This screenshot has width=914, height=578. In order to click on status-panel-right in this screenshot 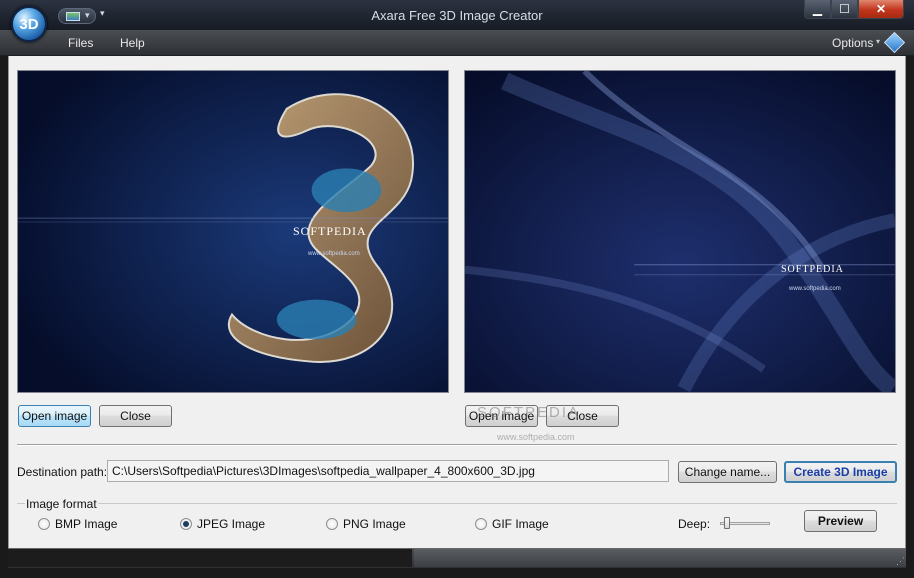, I will do `click(660, 558)`.